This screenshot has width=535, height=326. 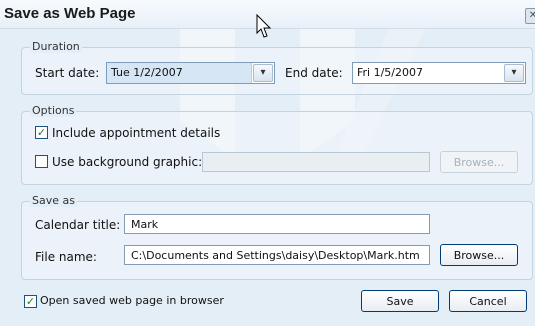 What do you see at coordinates (400, 301) in the screenshot?
I see `save-button: Save` at bounding box center [400, 301].